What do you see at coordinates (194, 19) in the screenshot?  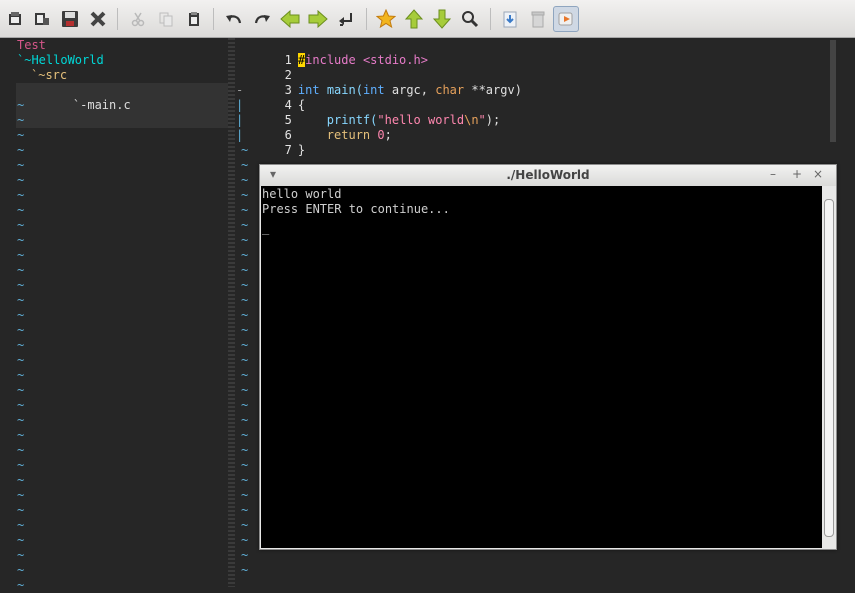 I see `paste-icon` at bounding box center [194, 19].